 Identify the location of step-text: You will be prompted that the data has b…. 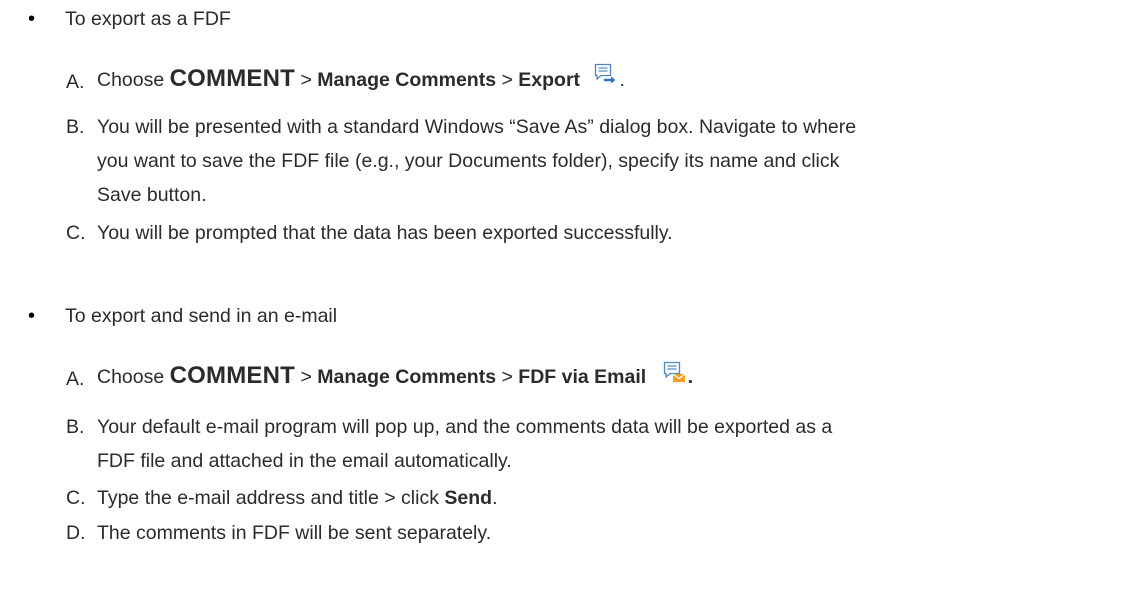
(385, 233).